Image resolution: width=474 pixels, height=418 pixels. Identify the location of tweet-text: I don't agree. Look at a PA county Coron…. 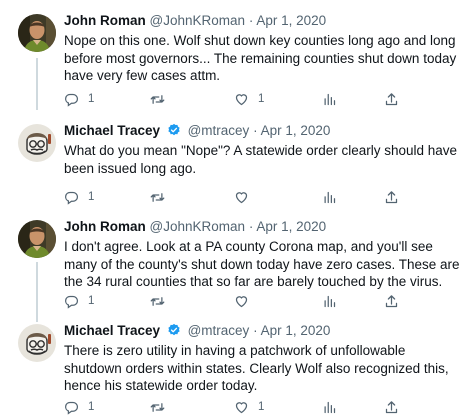
(262, 264).